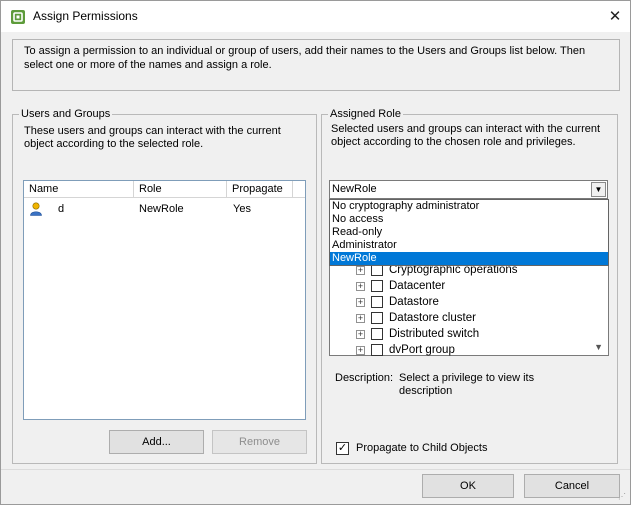 The height and width of the screenshot is (505, 631). I want to click on close-icon: ✕, so click(615, 16).